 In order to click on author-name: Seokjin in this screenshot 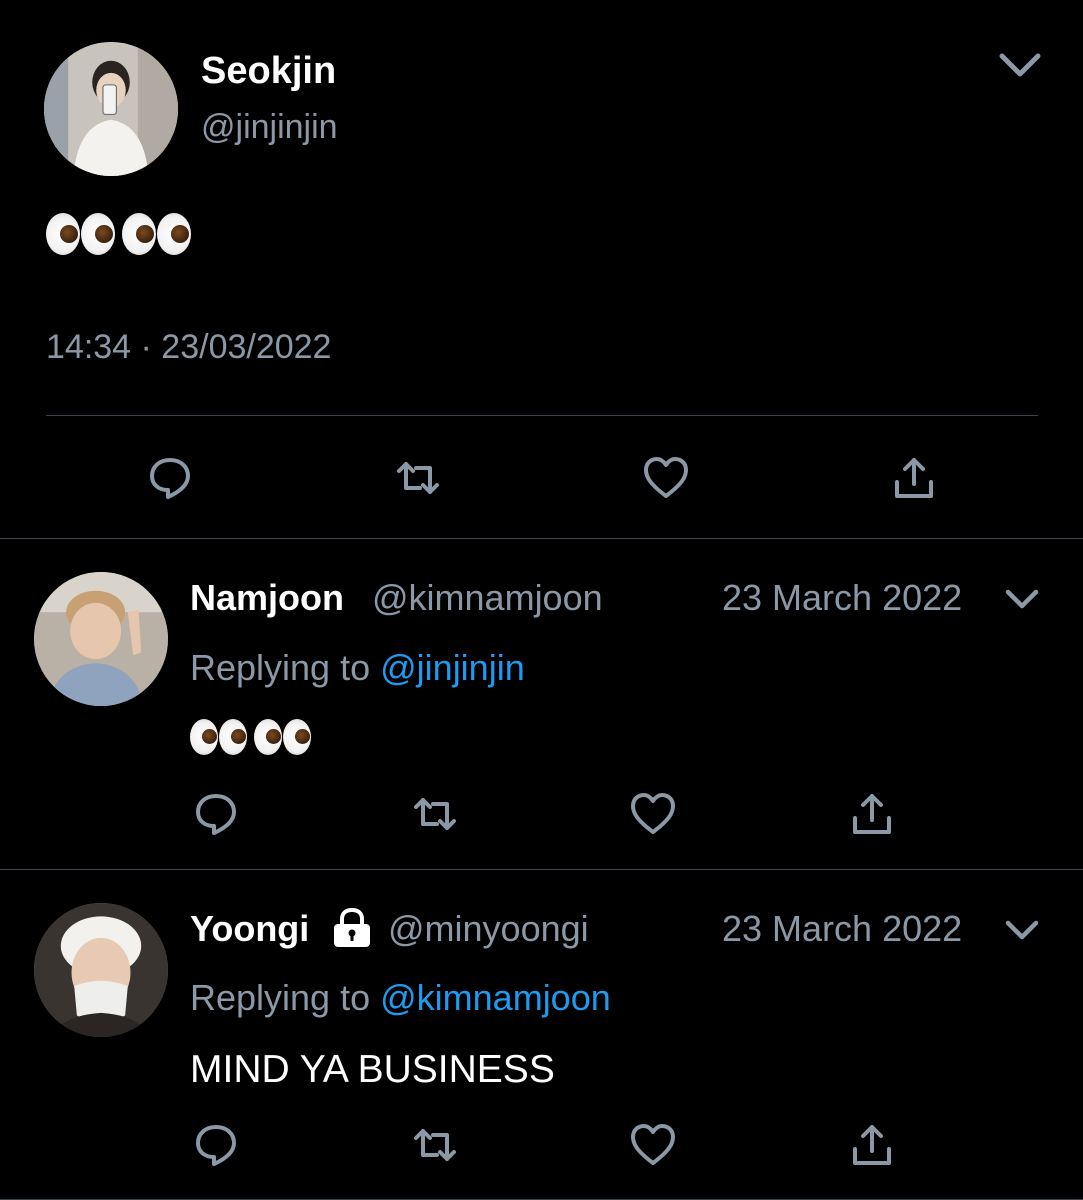, I will do `click(268, 71)`.